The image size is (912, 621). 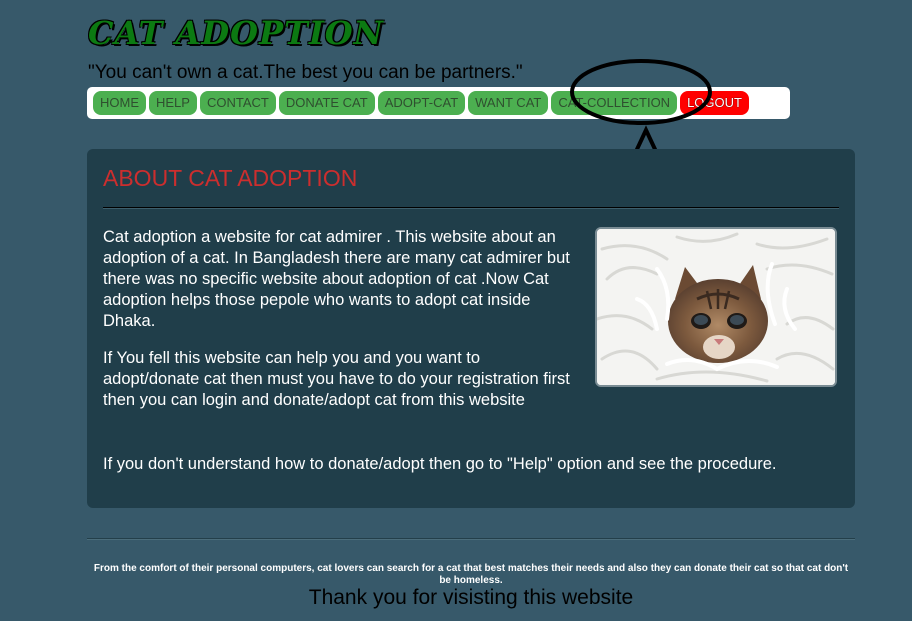 What do you see at coordinates (614, 103) in the screenshot?
I see `nav-cat-collection-button: CAT-COLLECTION` at bounding box center [614, 103].